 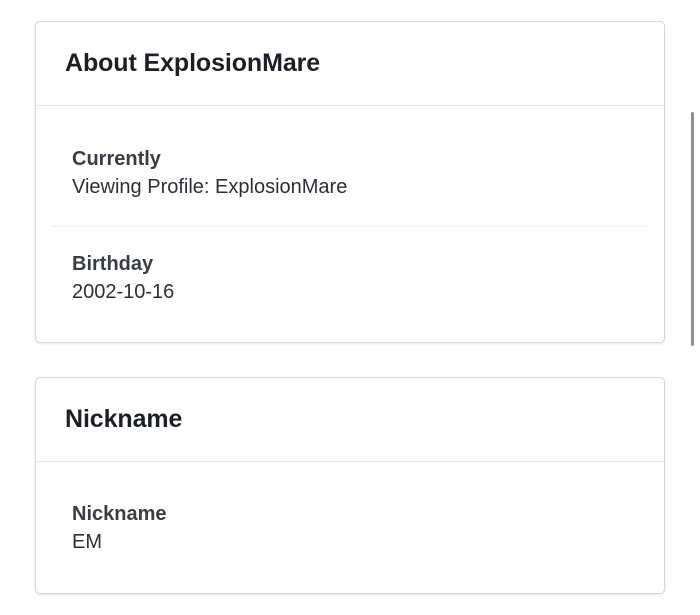 What do you see at coordinates (193, 63) in the screenshot?
I see `about-card-title: About ExplosionMare` at bounding box center [193, 63].